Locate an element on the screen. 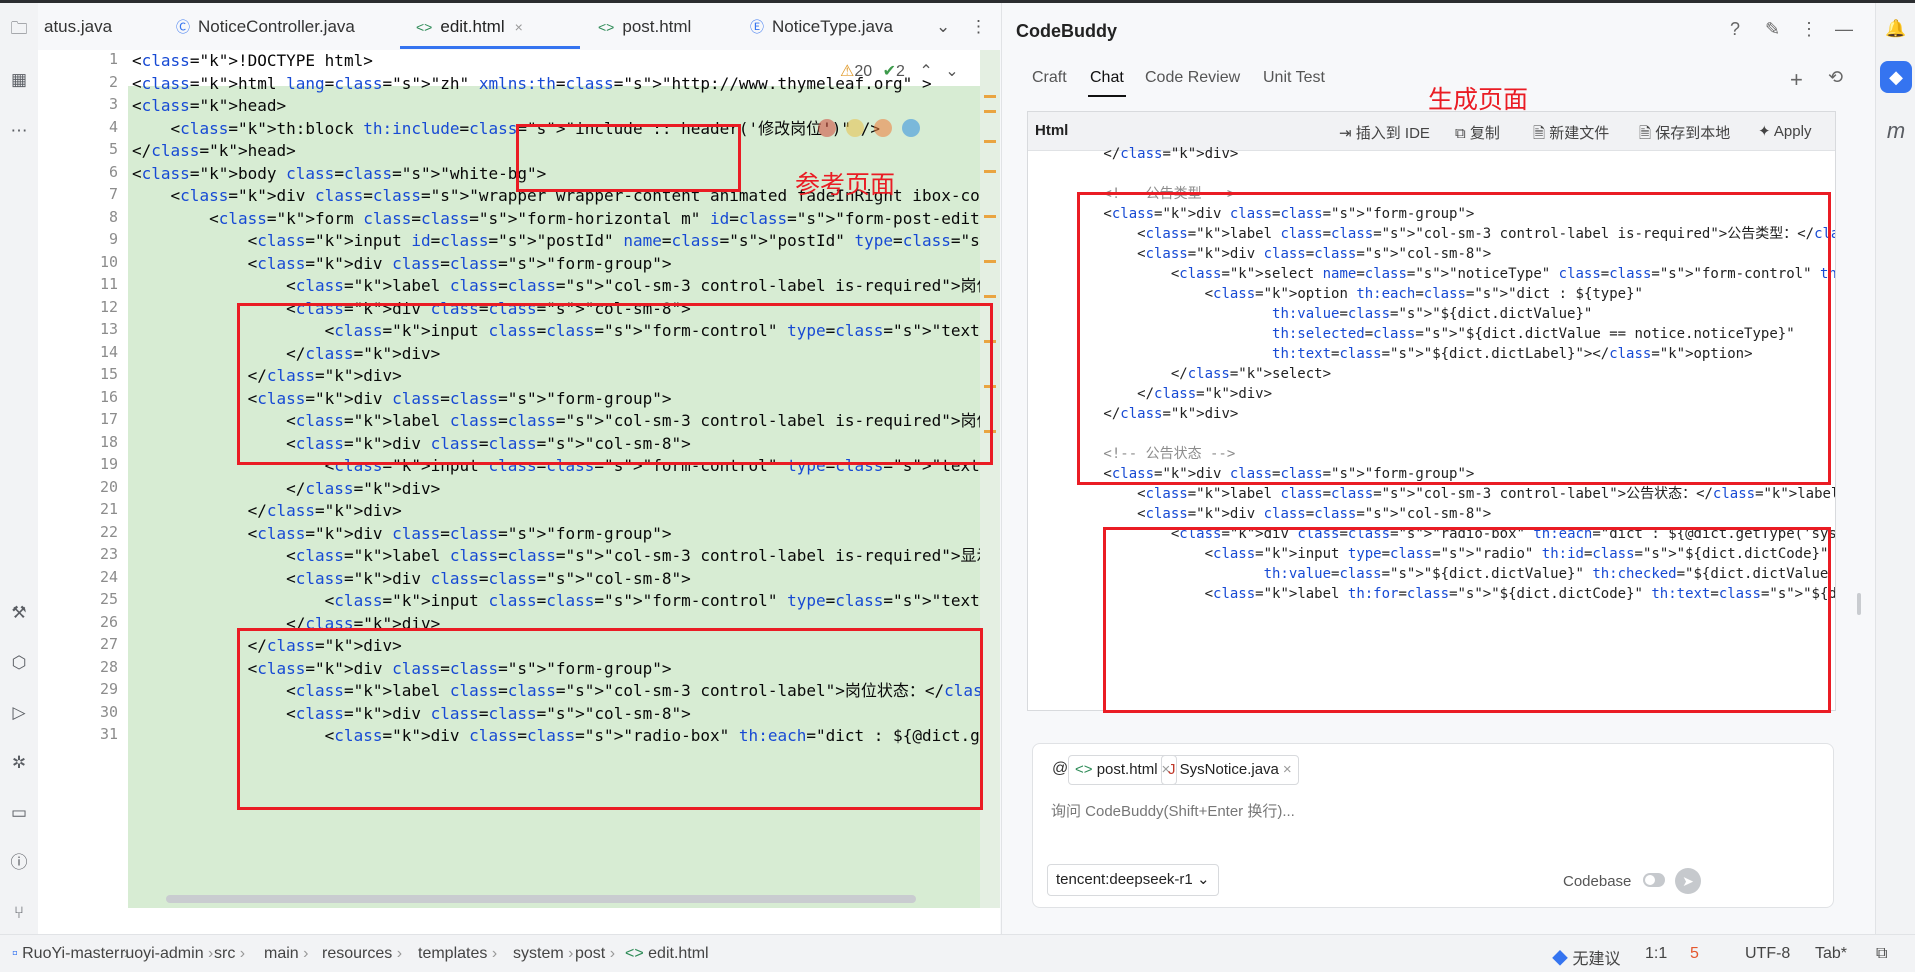 Image resolution: width=1915 pixels, height=972 pixels. tab-notice-type: Ⓔ NoticeType.java is located at coordinates (821, 27).